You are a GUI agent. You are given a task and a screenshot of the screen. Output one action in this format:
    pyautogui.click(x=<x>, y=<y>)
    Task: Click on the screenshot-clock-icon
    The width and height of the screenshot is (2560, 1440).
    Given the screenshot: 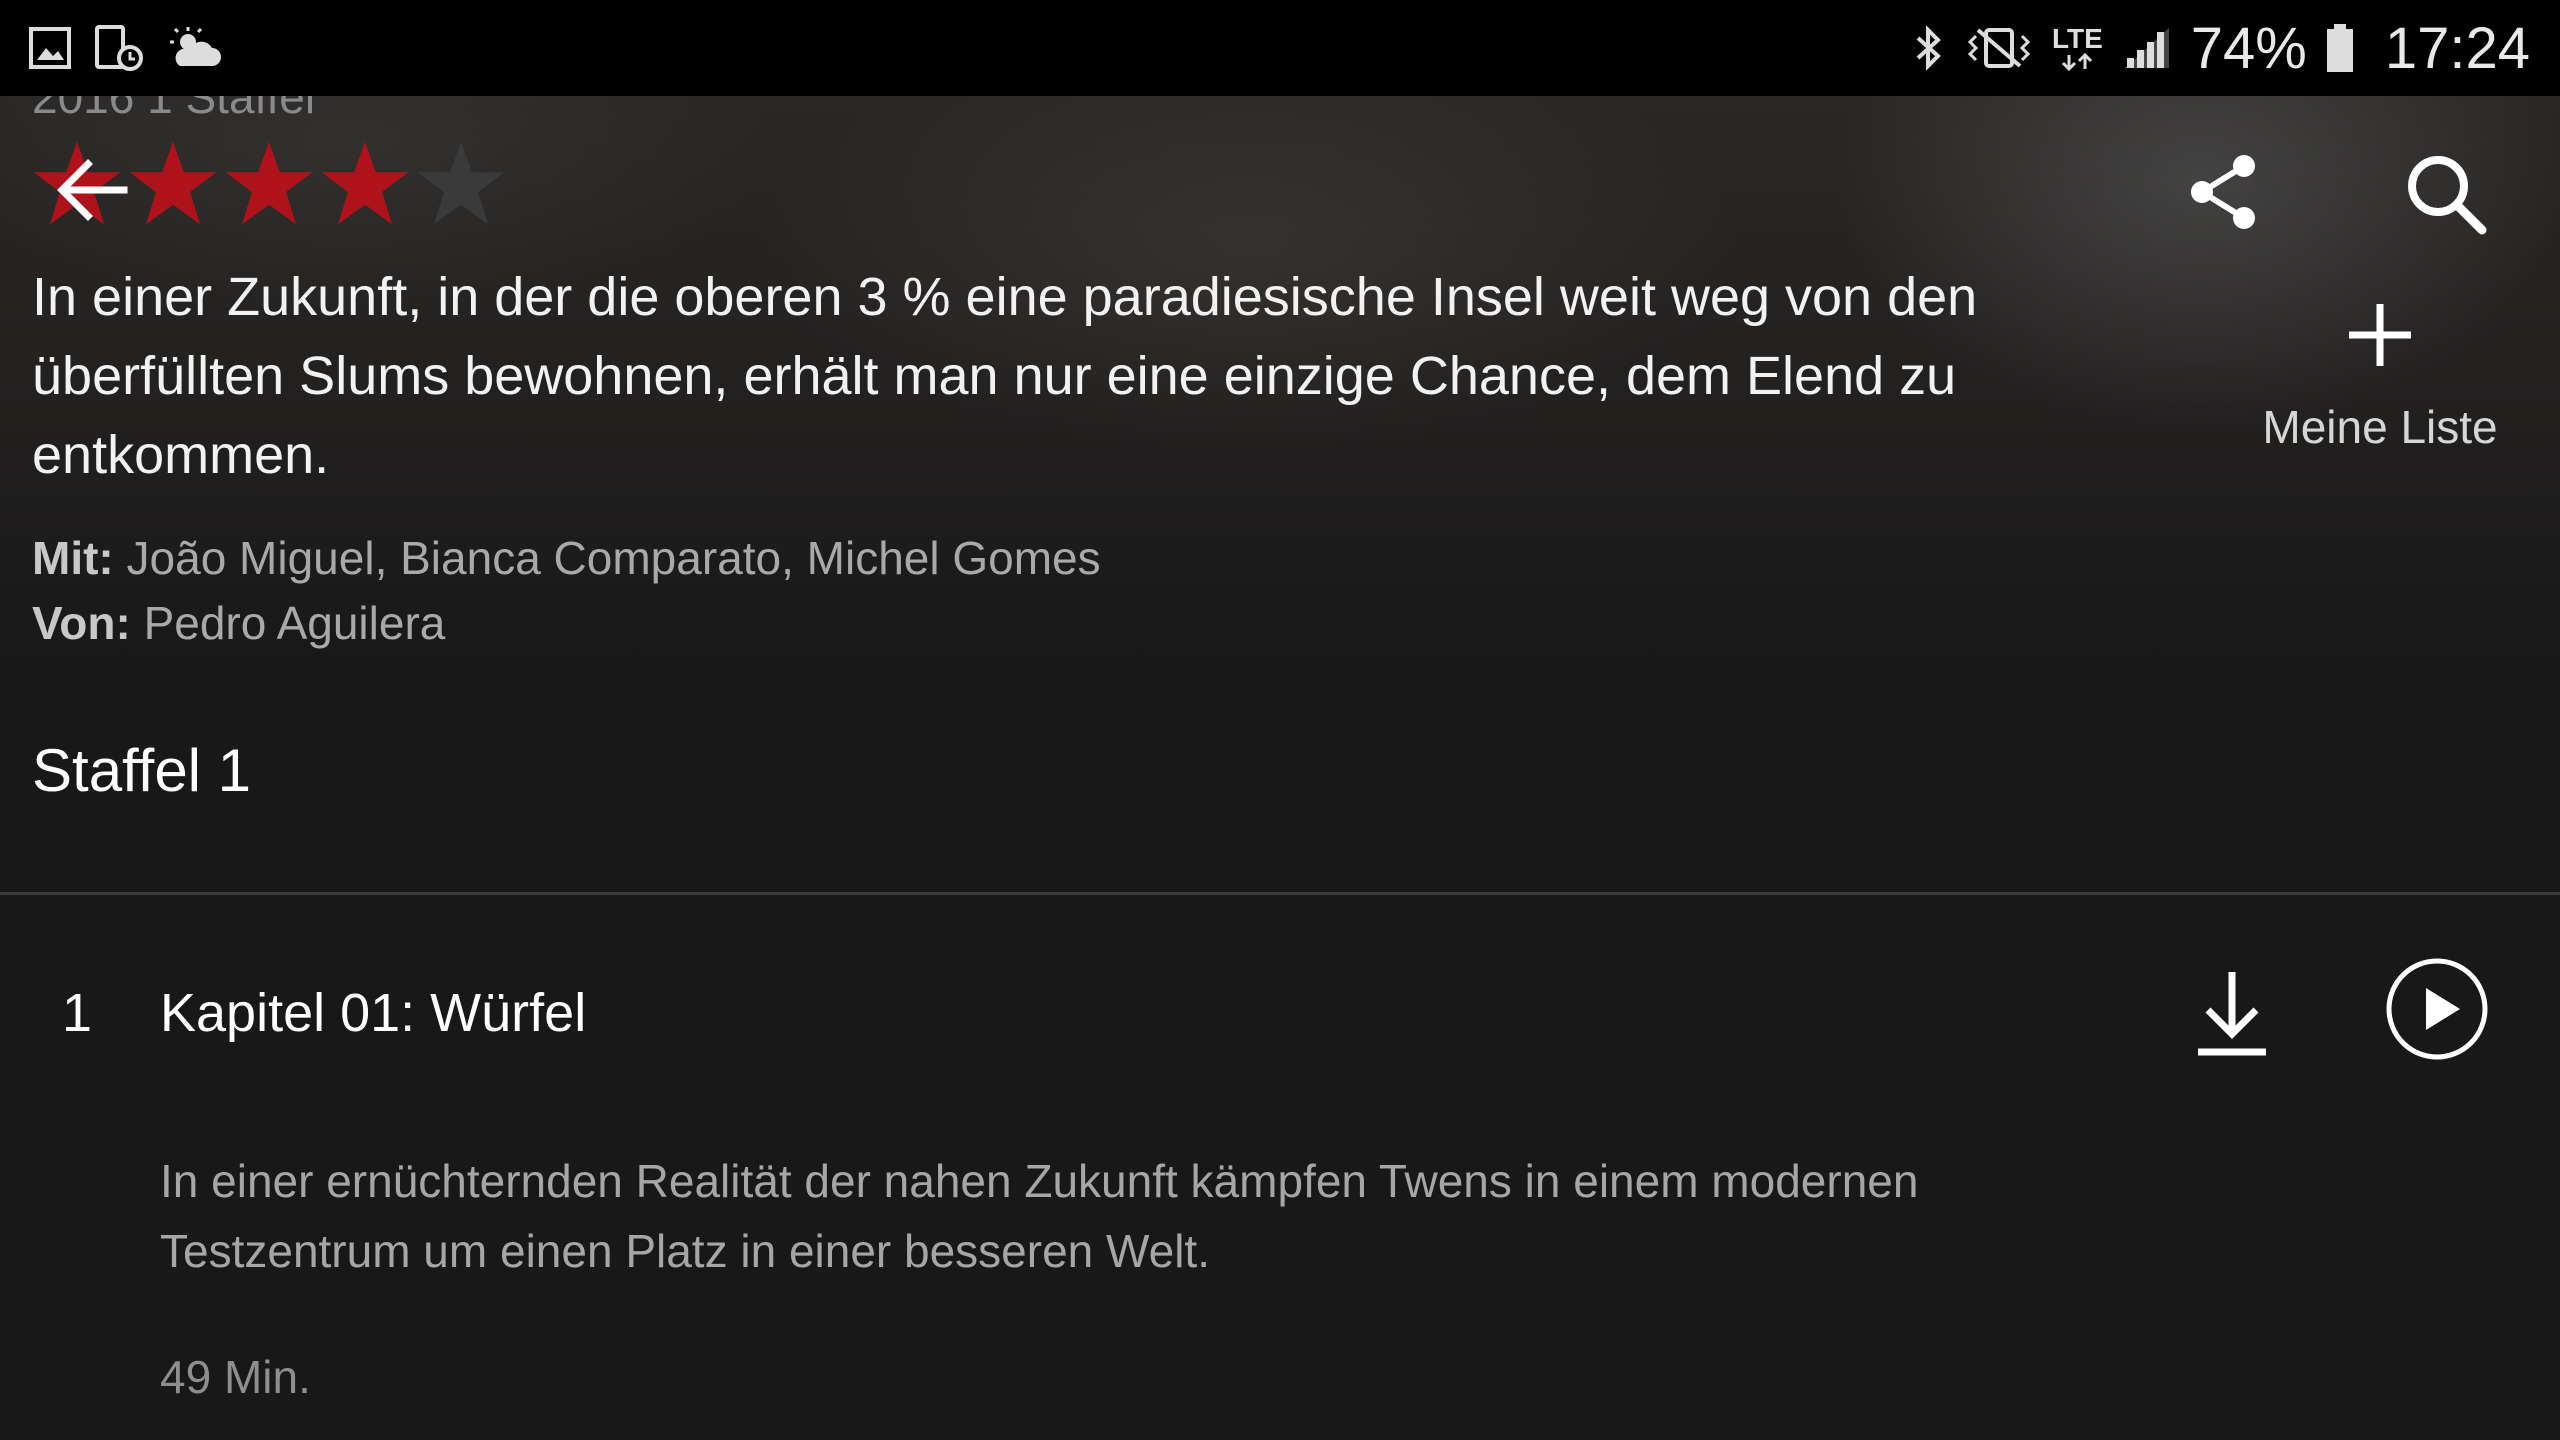 What is the action you would take?
    pyautogui.click(x=119, y=48)
    